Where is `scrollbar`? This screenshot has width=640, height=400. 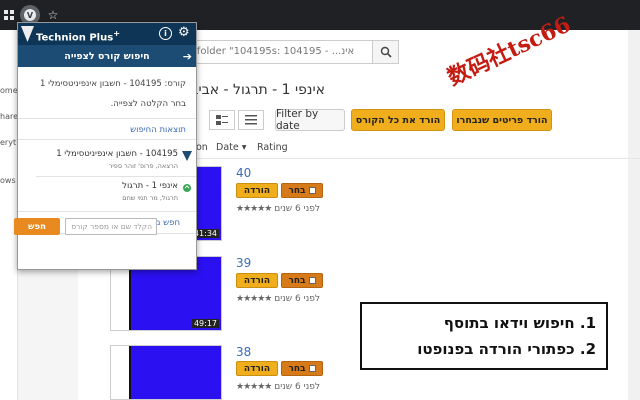 scrollbar is located at coordinates (634, 215).